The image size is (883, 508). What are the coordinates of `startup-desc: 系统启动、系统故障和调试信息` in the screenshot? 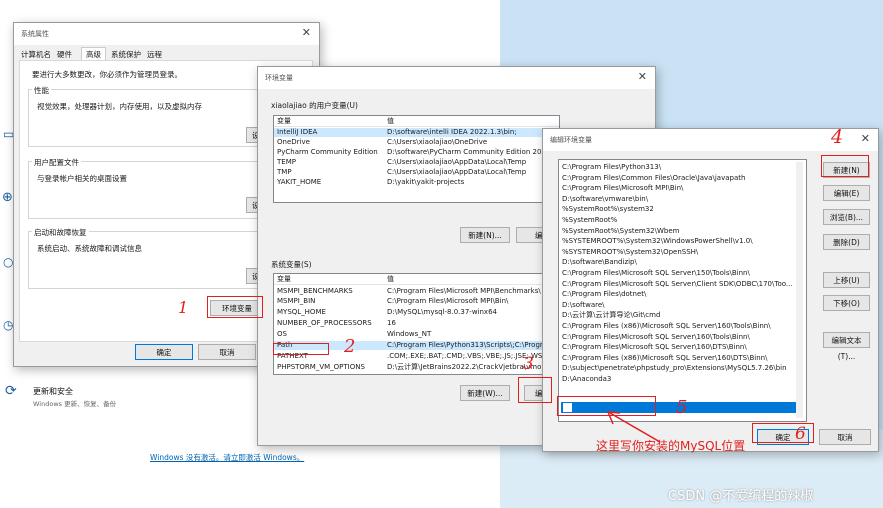 It's located at (89, 248).